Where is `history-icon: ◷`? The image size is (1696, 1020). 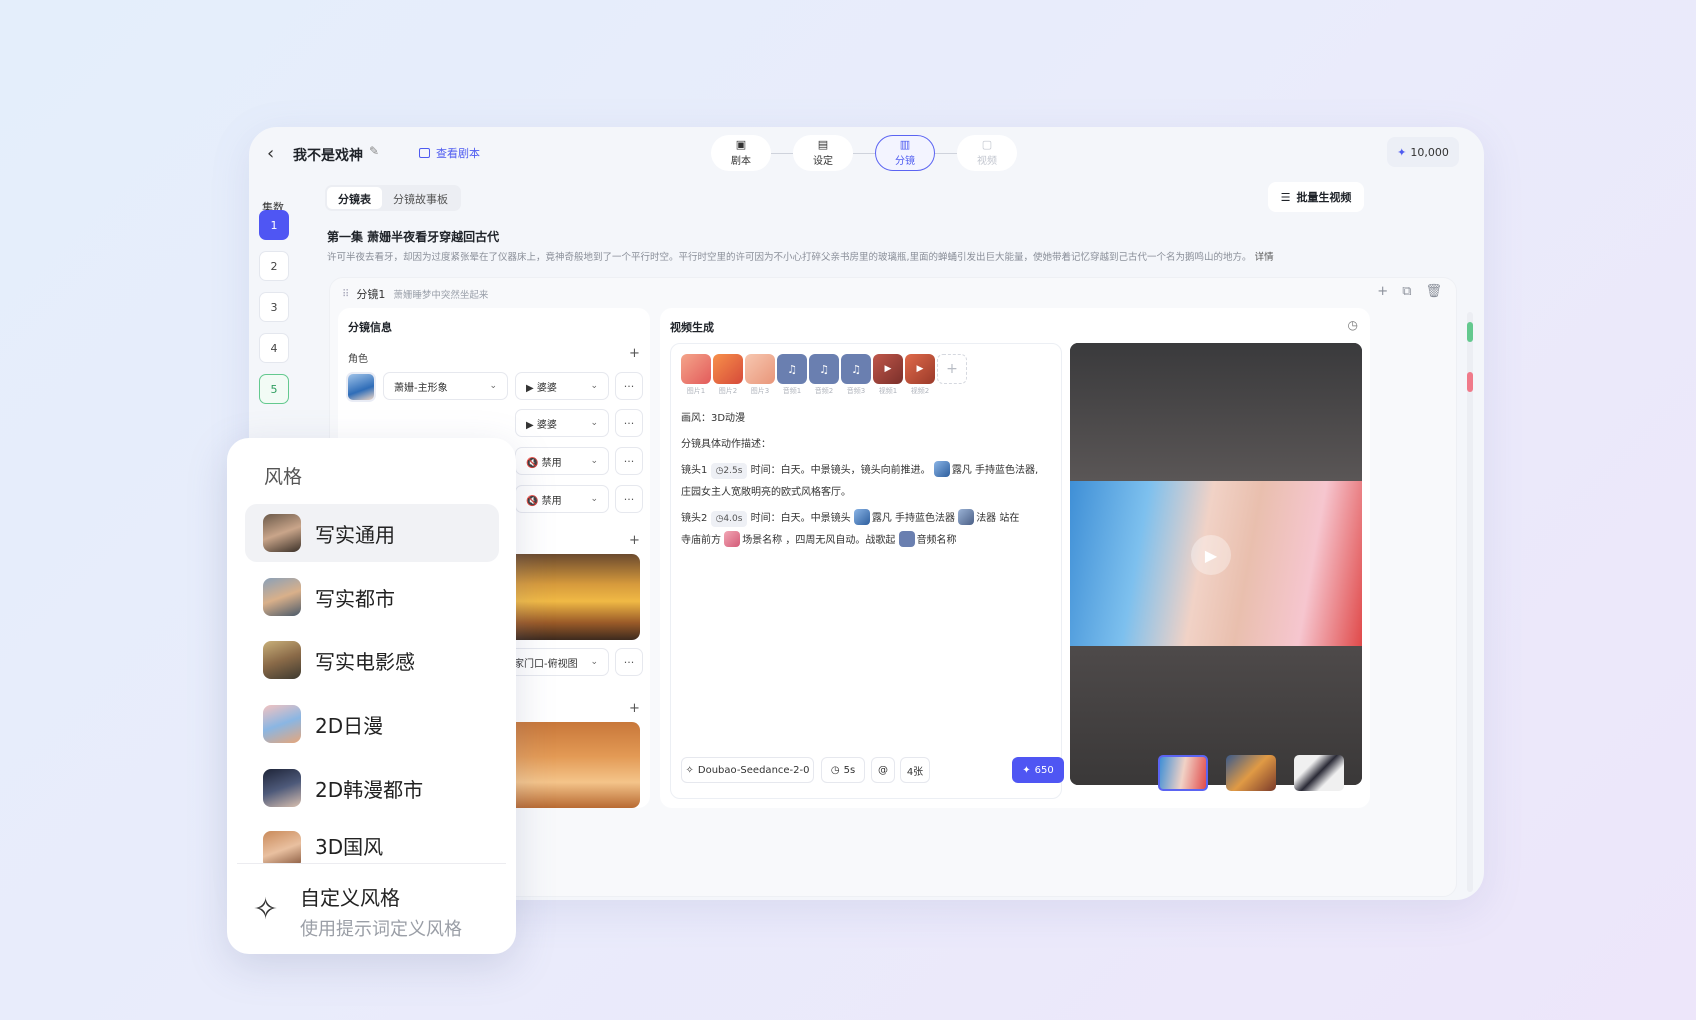
history-icon: ◷ is located at coordinates (1353, 325).